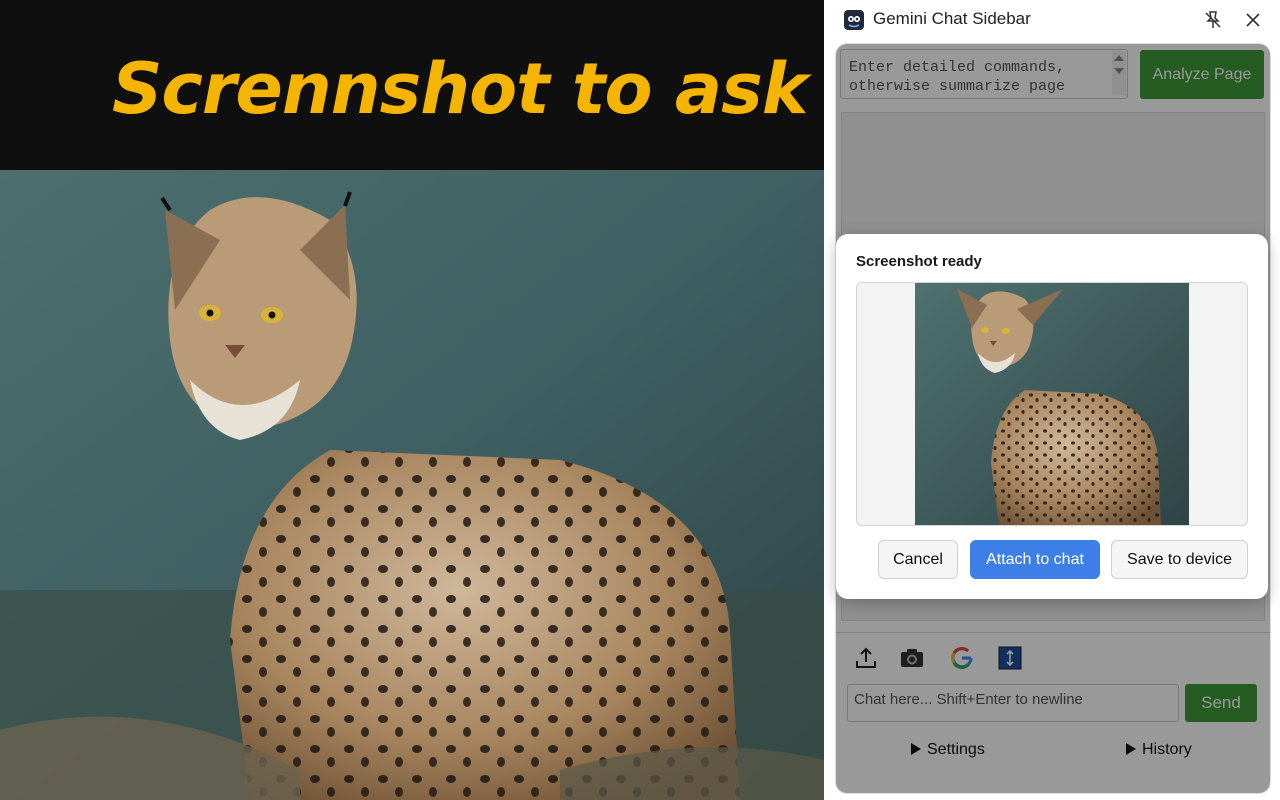 The image size is (1280, 800). Describe the element at coordinates (1052, 20) in the screenshot. I see `sidebar-header: Gemini Chat Sidebar` at that location.